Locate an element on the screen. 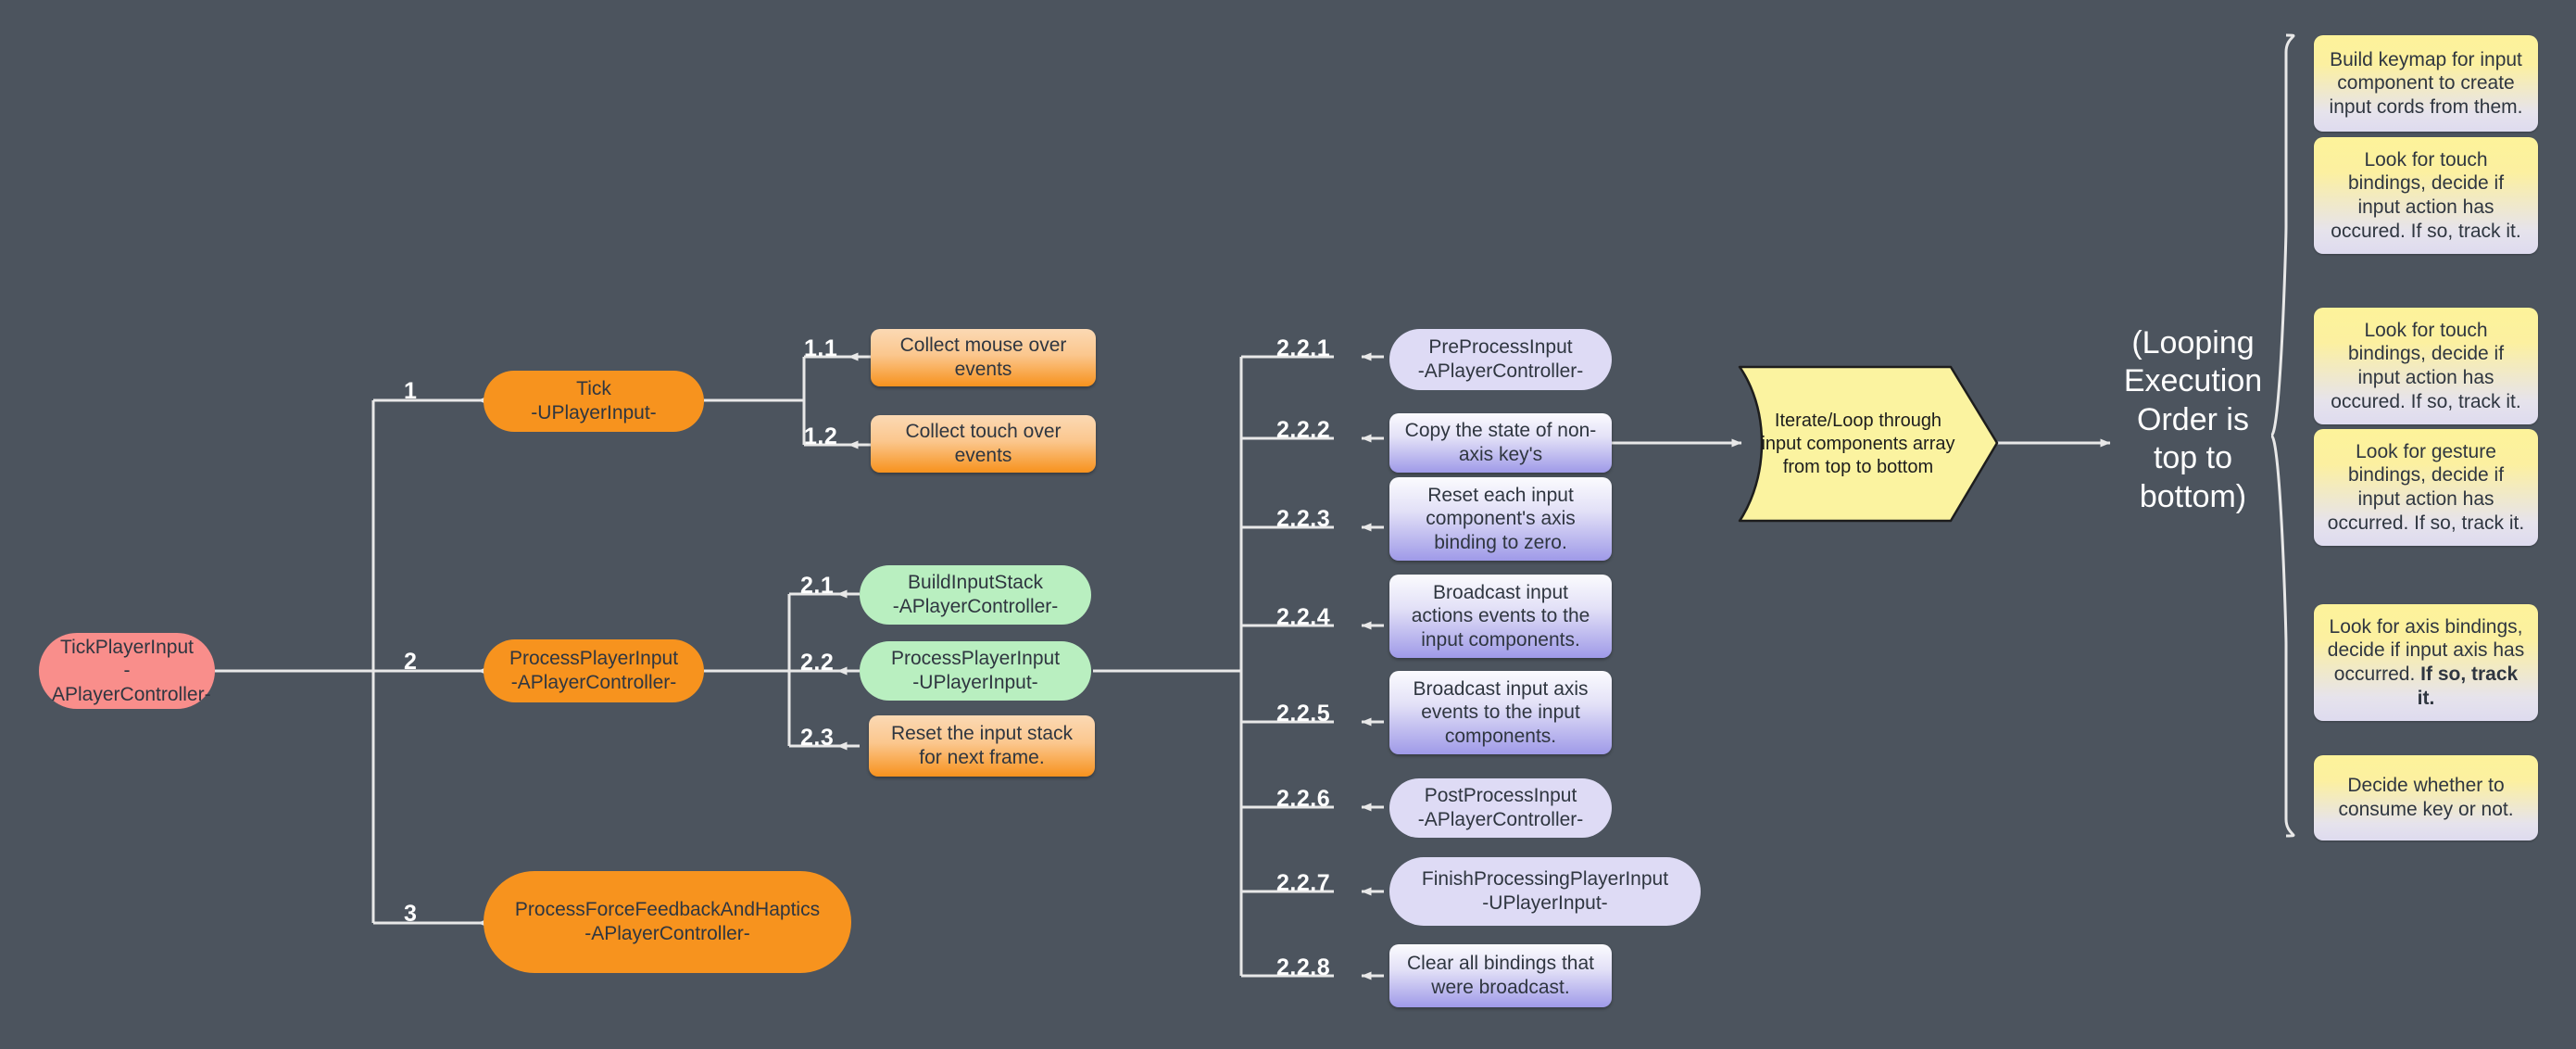  node-label: ProcessPlayerInput -UPlayerInput- is located at coordinates (975, 670).